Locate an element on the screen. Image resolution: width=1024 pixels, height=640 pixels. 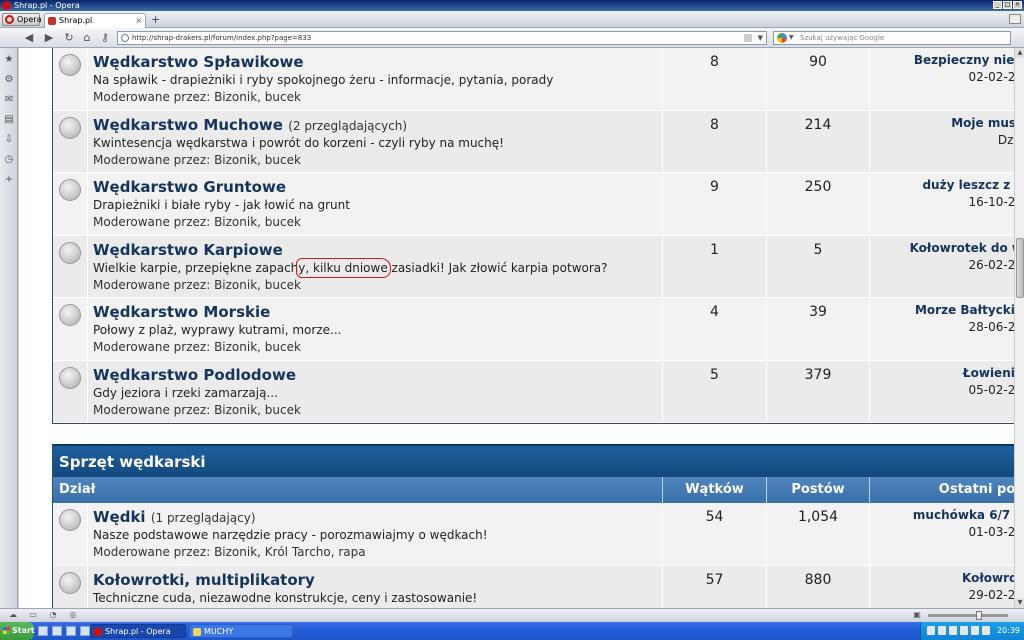
chevron-down-icon: ▼ is located at coordinates (760, 38).